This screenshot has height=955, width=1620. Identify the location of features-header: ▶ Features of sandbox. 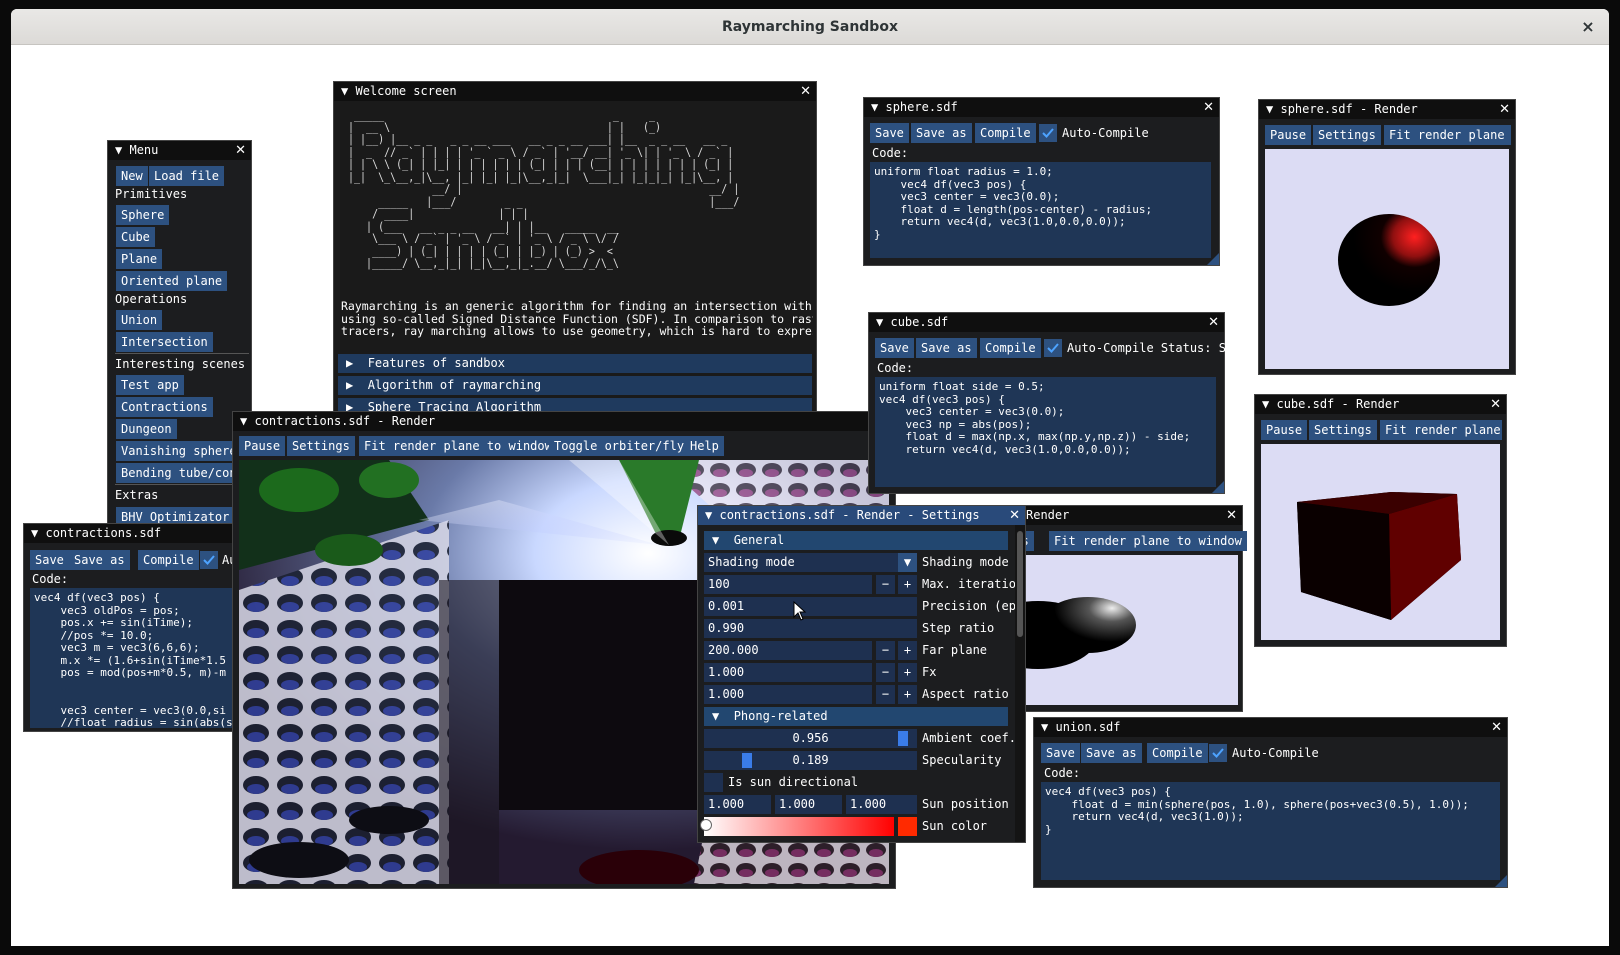
(575, 363).